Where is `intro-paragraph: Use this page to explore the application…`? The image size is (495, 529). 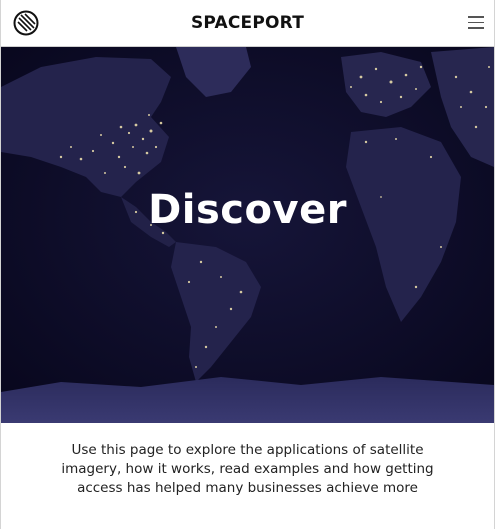
intro-paragraph: Use this page to explore the application… is located at coordinates (247, 469).